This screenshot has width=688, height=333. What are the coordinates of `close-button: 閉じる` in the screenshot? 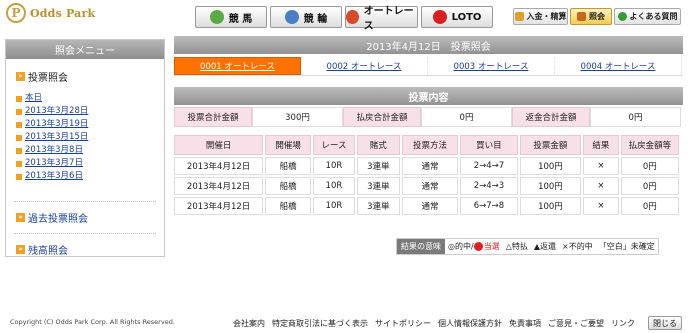 It's located at (665, 323).